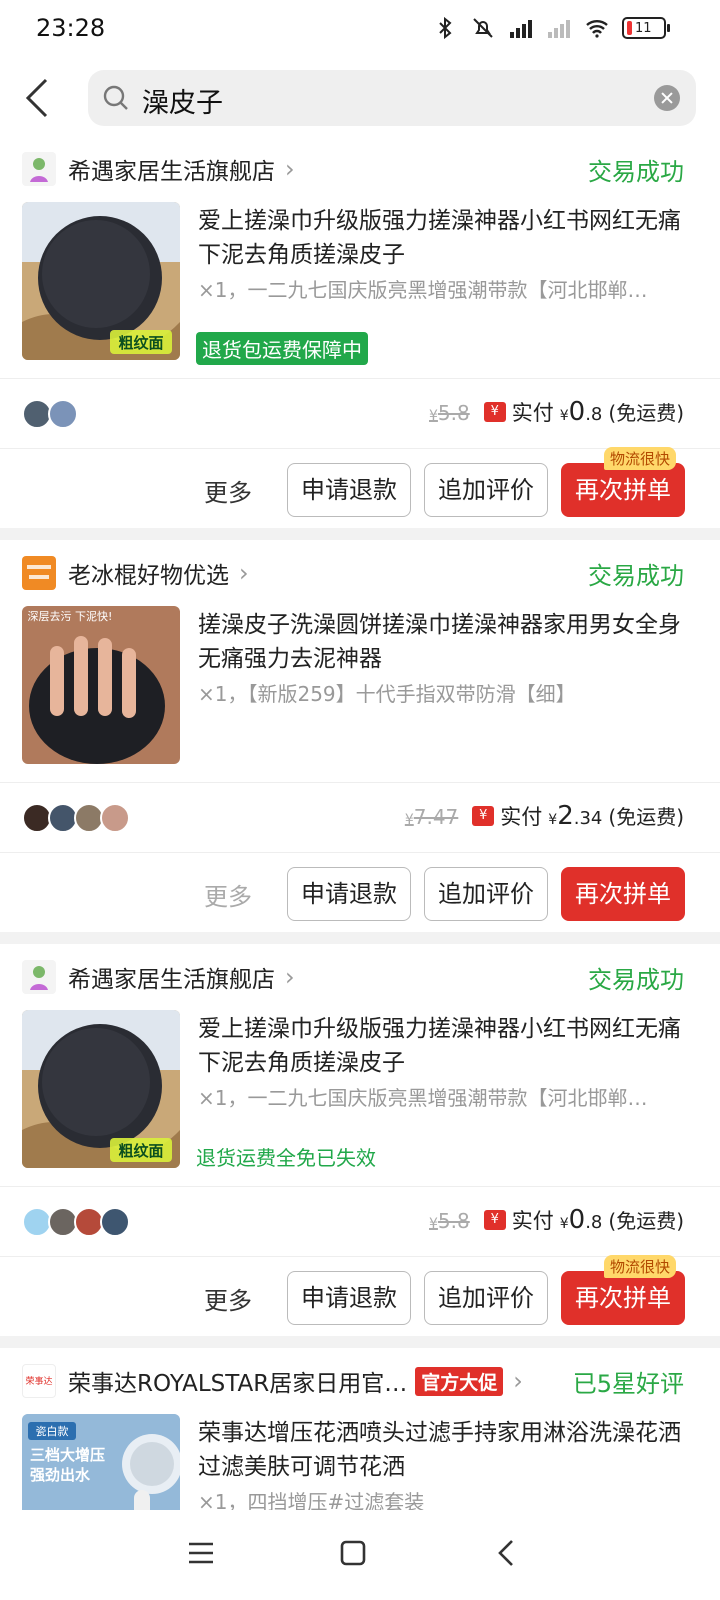 This screenshot has width=720, height=1600. Describe the element at coordinates (387, 694) in the screenshot. I see `product-spec: ×1，【新版259】十代手指双带防滑【细】` at that location.